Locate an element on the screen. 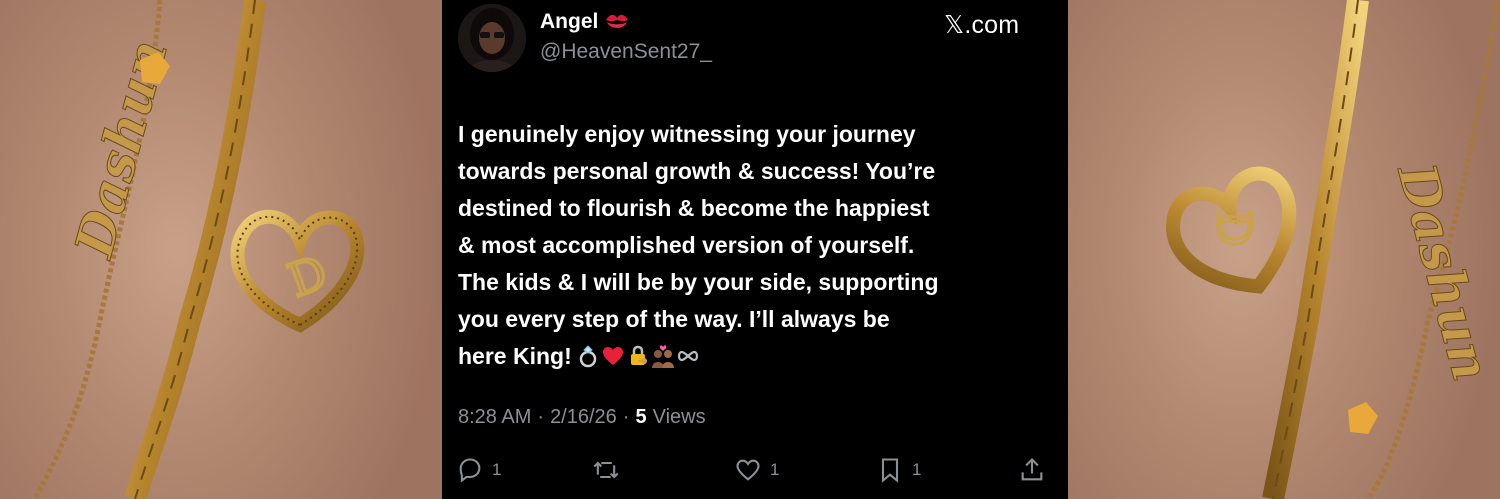 This screenshot has height=499, width=1500. tweet-time: 8:28 AM is located at coordinates (494, 417).